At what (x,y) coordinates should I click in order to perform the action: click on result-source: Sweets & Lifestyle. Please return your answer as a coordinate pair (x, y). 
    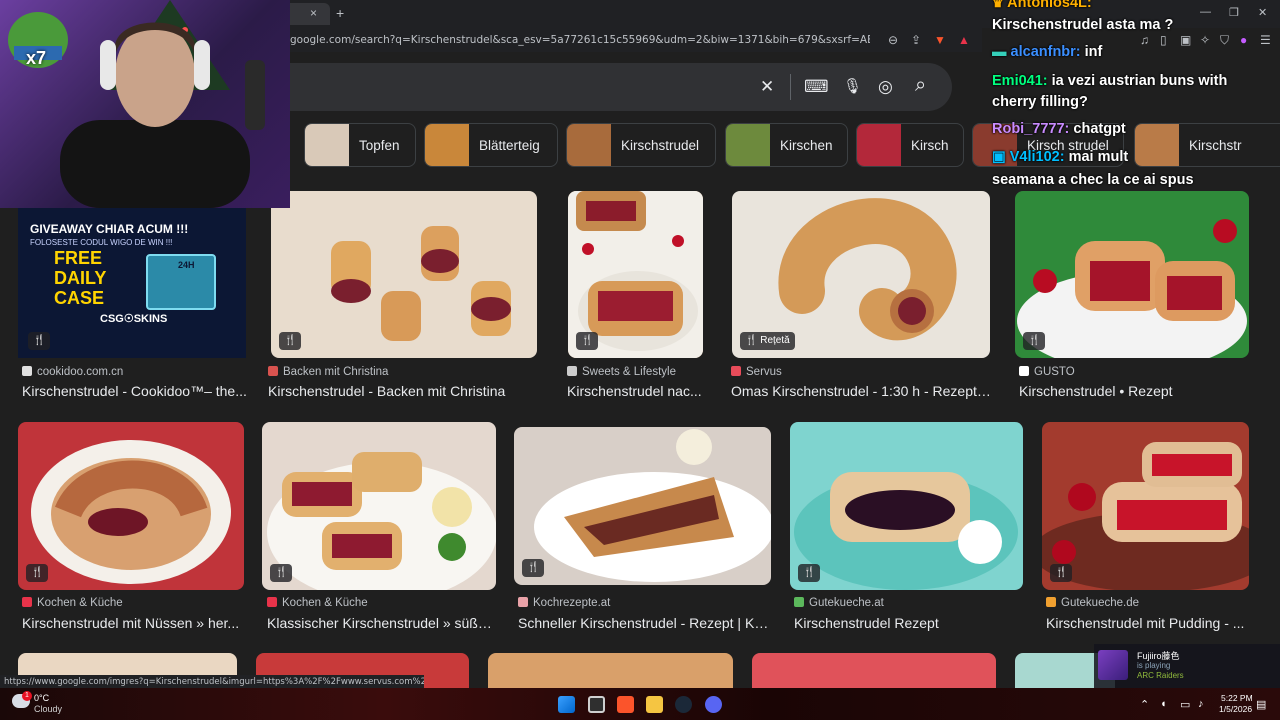
    Looking at the image, I should click on (621, 372).